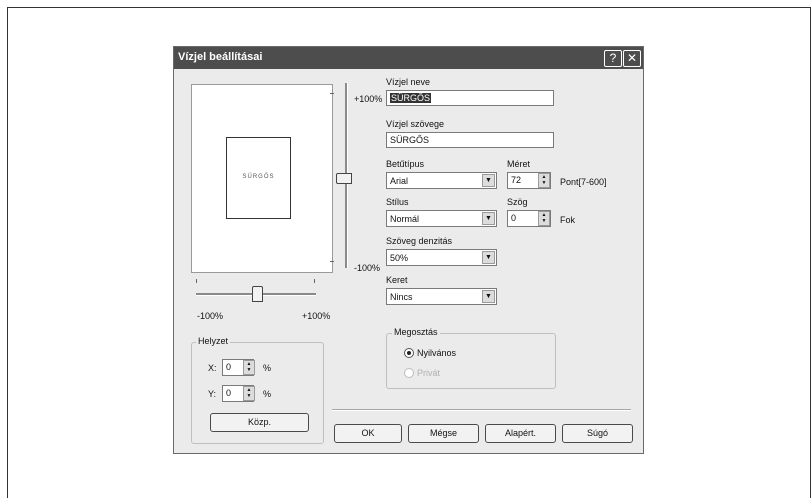 The image size is (812, 498). I want to click on size-spin-buttons: ▲ ▼, so click(544, 180).